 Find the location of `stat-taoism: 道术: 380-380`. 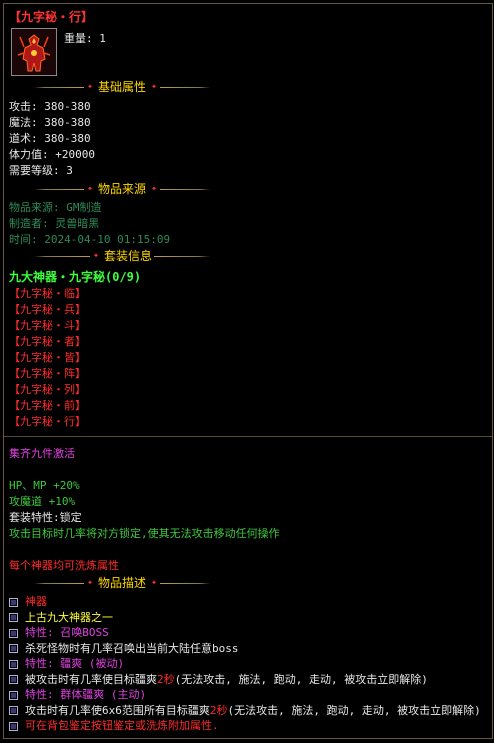

stat-taoism: 道术: 380-380 is located at coordinates (50, 138).